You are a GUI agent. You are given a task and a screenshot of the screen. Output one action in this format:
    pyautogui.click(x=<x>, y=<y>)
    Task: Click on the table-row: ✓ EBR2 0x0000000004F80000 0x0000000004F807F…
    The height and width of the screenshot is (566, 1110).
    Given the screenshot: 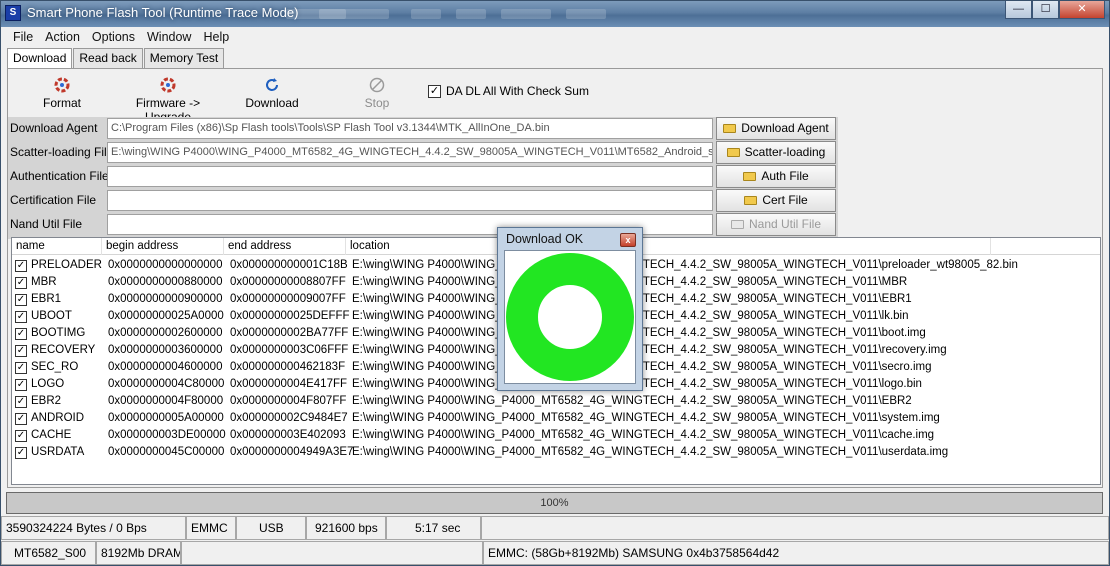 What is the action you would take?
    pyautogui.click(x=556, y=401)
    